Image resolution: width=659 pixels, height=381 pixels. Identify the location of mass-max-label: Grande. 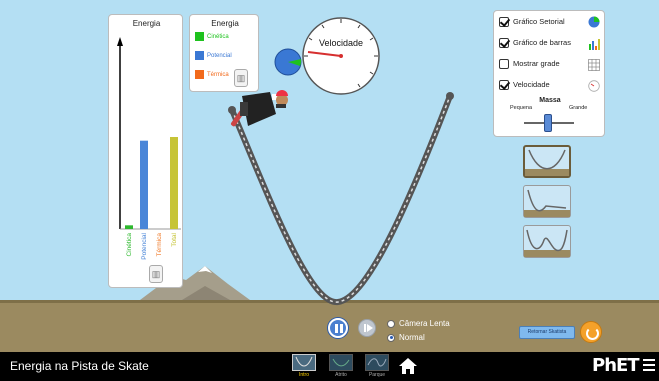
(578, 108).